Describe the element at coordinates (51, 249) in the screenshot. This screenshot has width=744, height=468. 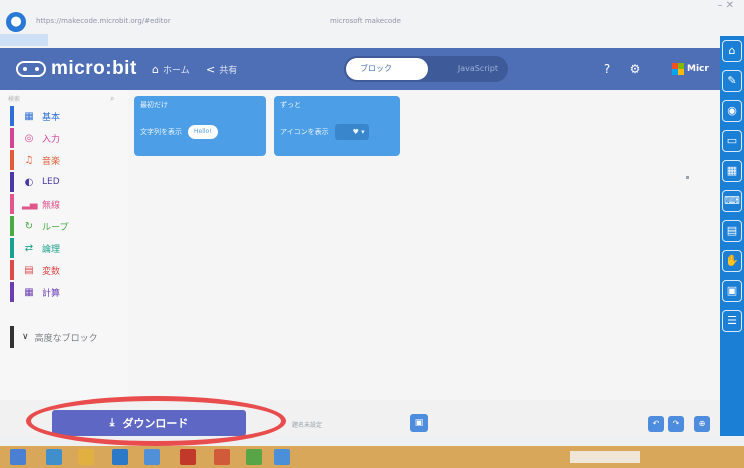
I see `category-label: 論理` at that location.